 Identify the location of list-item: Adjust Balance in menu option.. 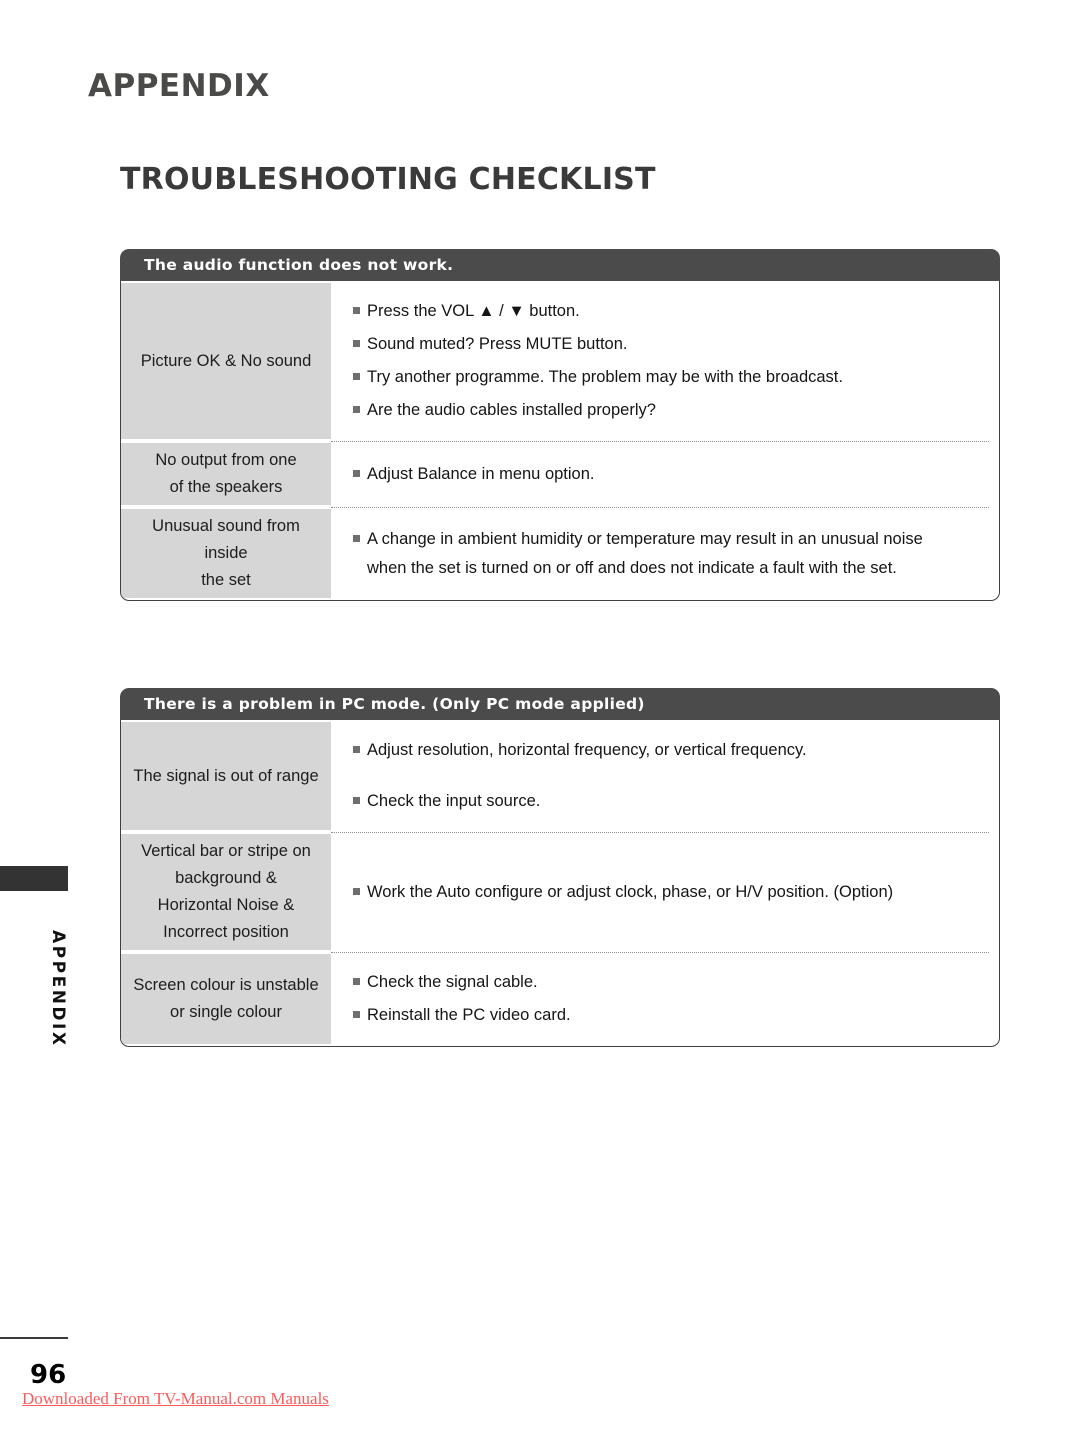
(667, 474).